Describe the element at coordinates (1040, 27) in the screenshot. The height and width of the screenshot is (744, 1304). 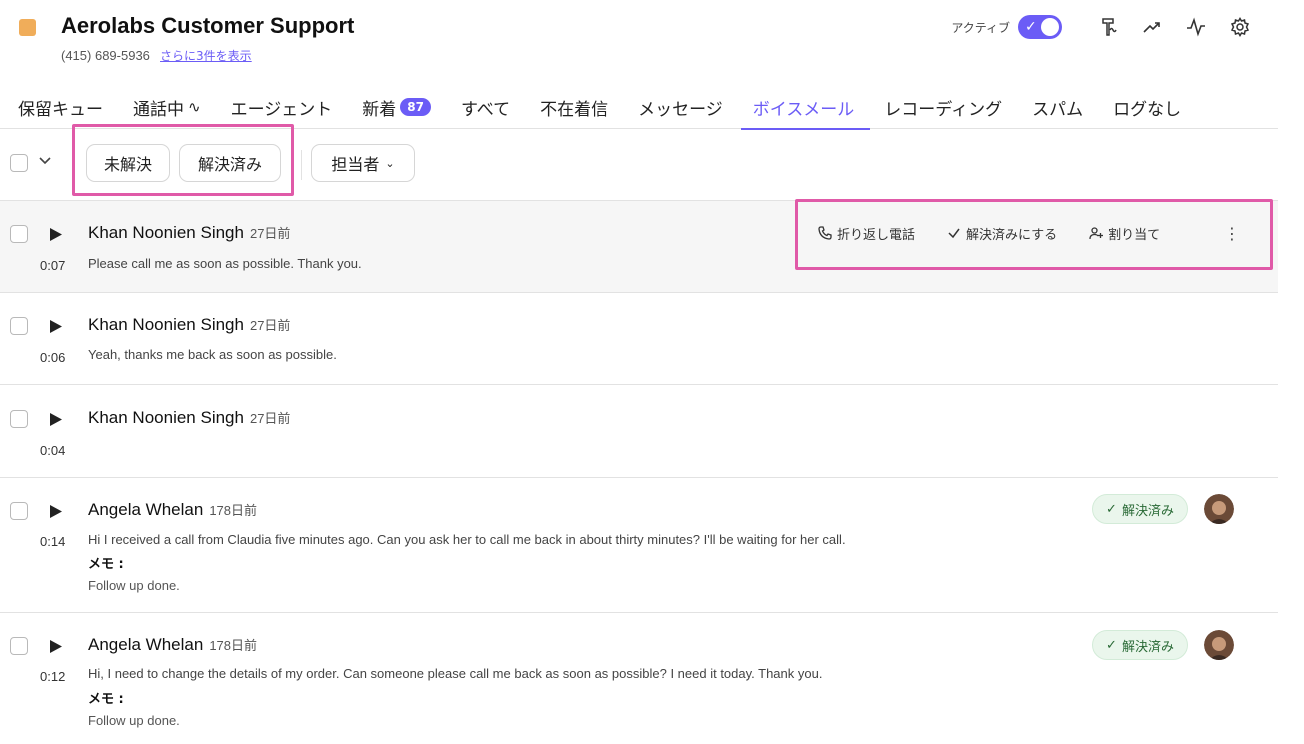
I see `active-toggle: ✓` at that location.